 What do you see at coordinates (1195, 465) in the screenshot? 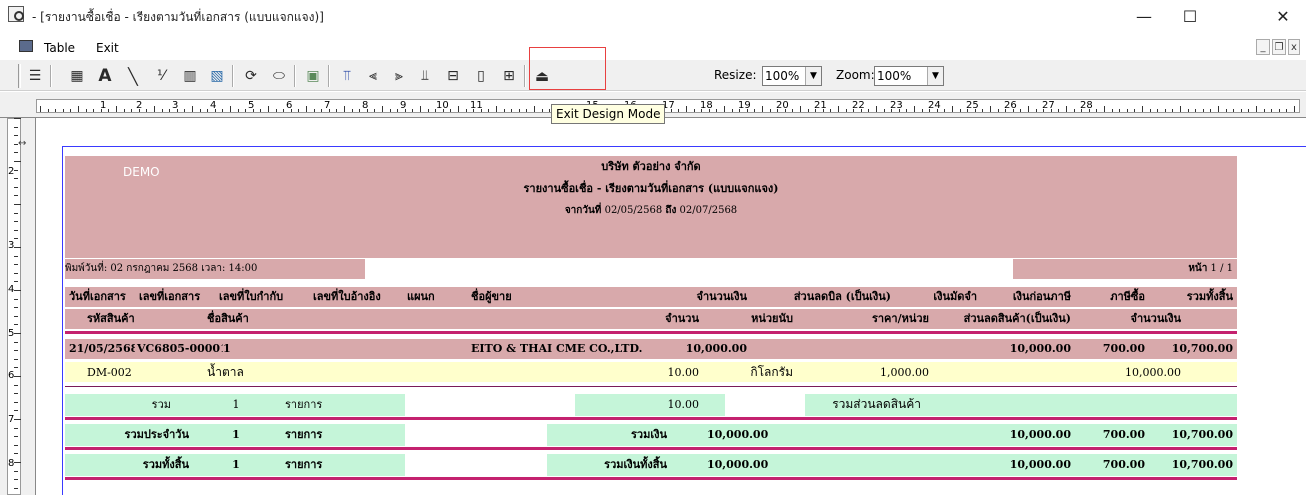
I see `grand-total: 10,700.00` at bounding box center [1195, 465].